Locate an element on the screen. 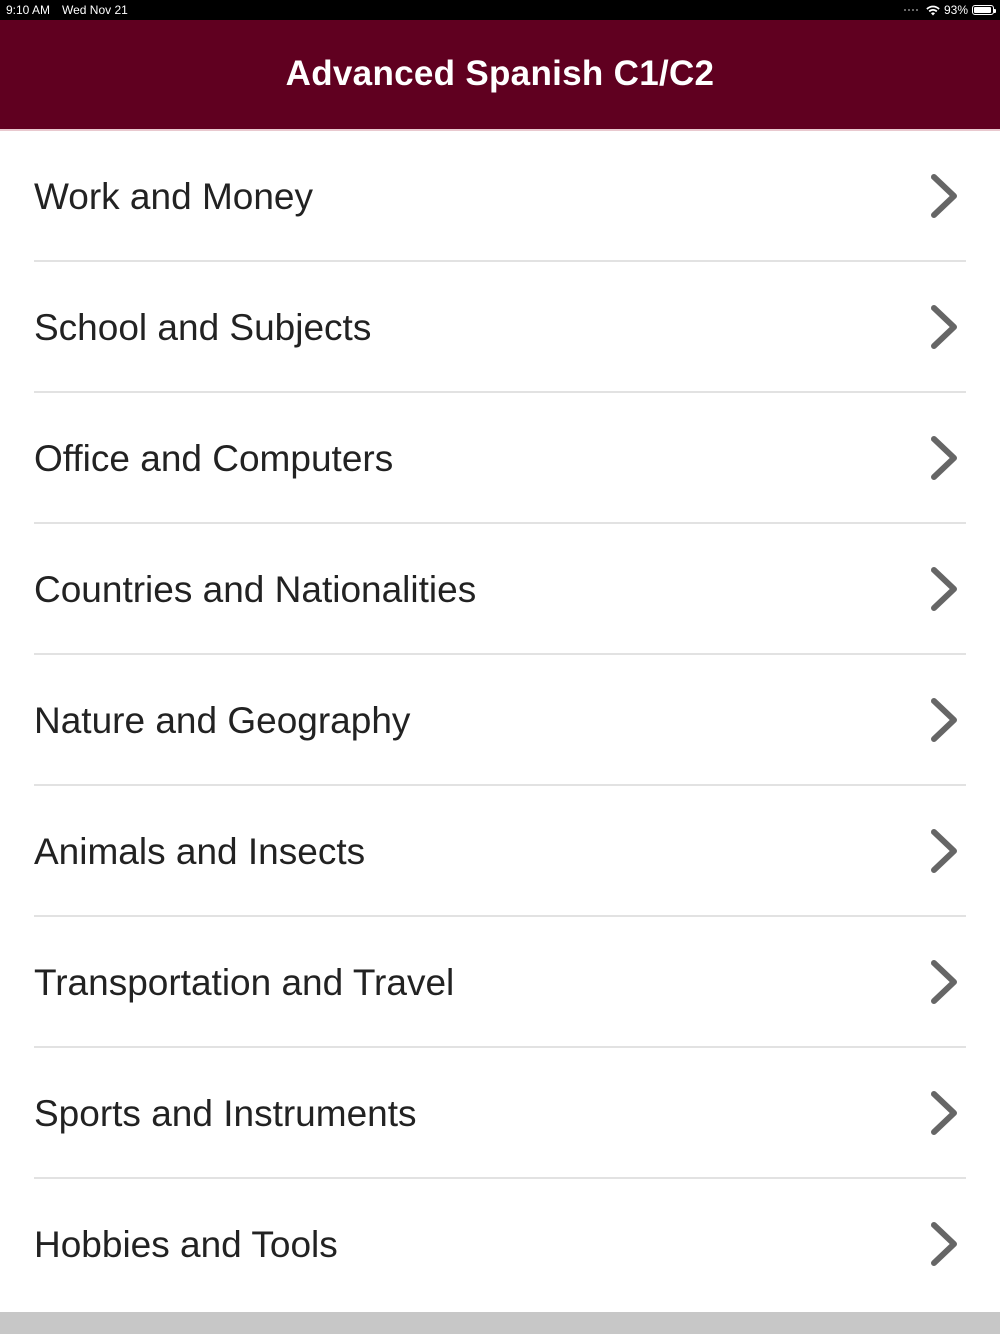  list-item-animals-and-insects: Animals and Insects is located at coordinates (500, 851).